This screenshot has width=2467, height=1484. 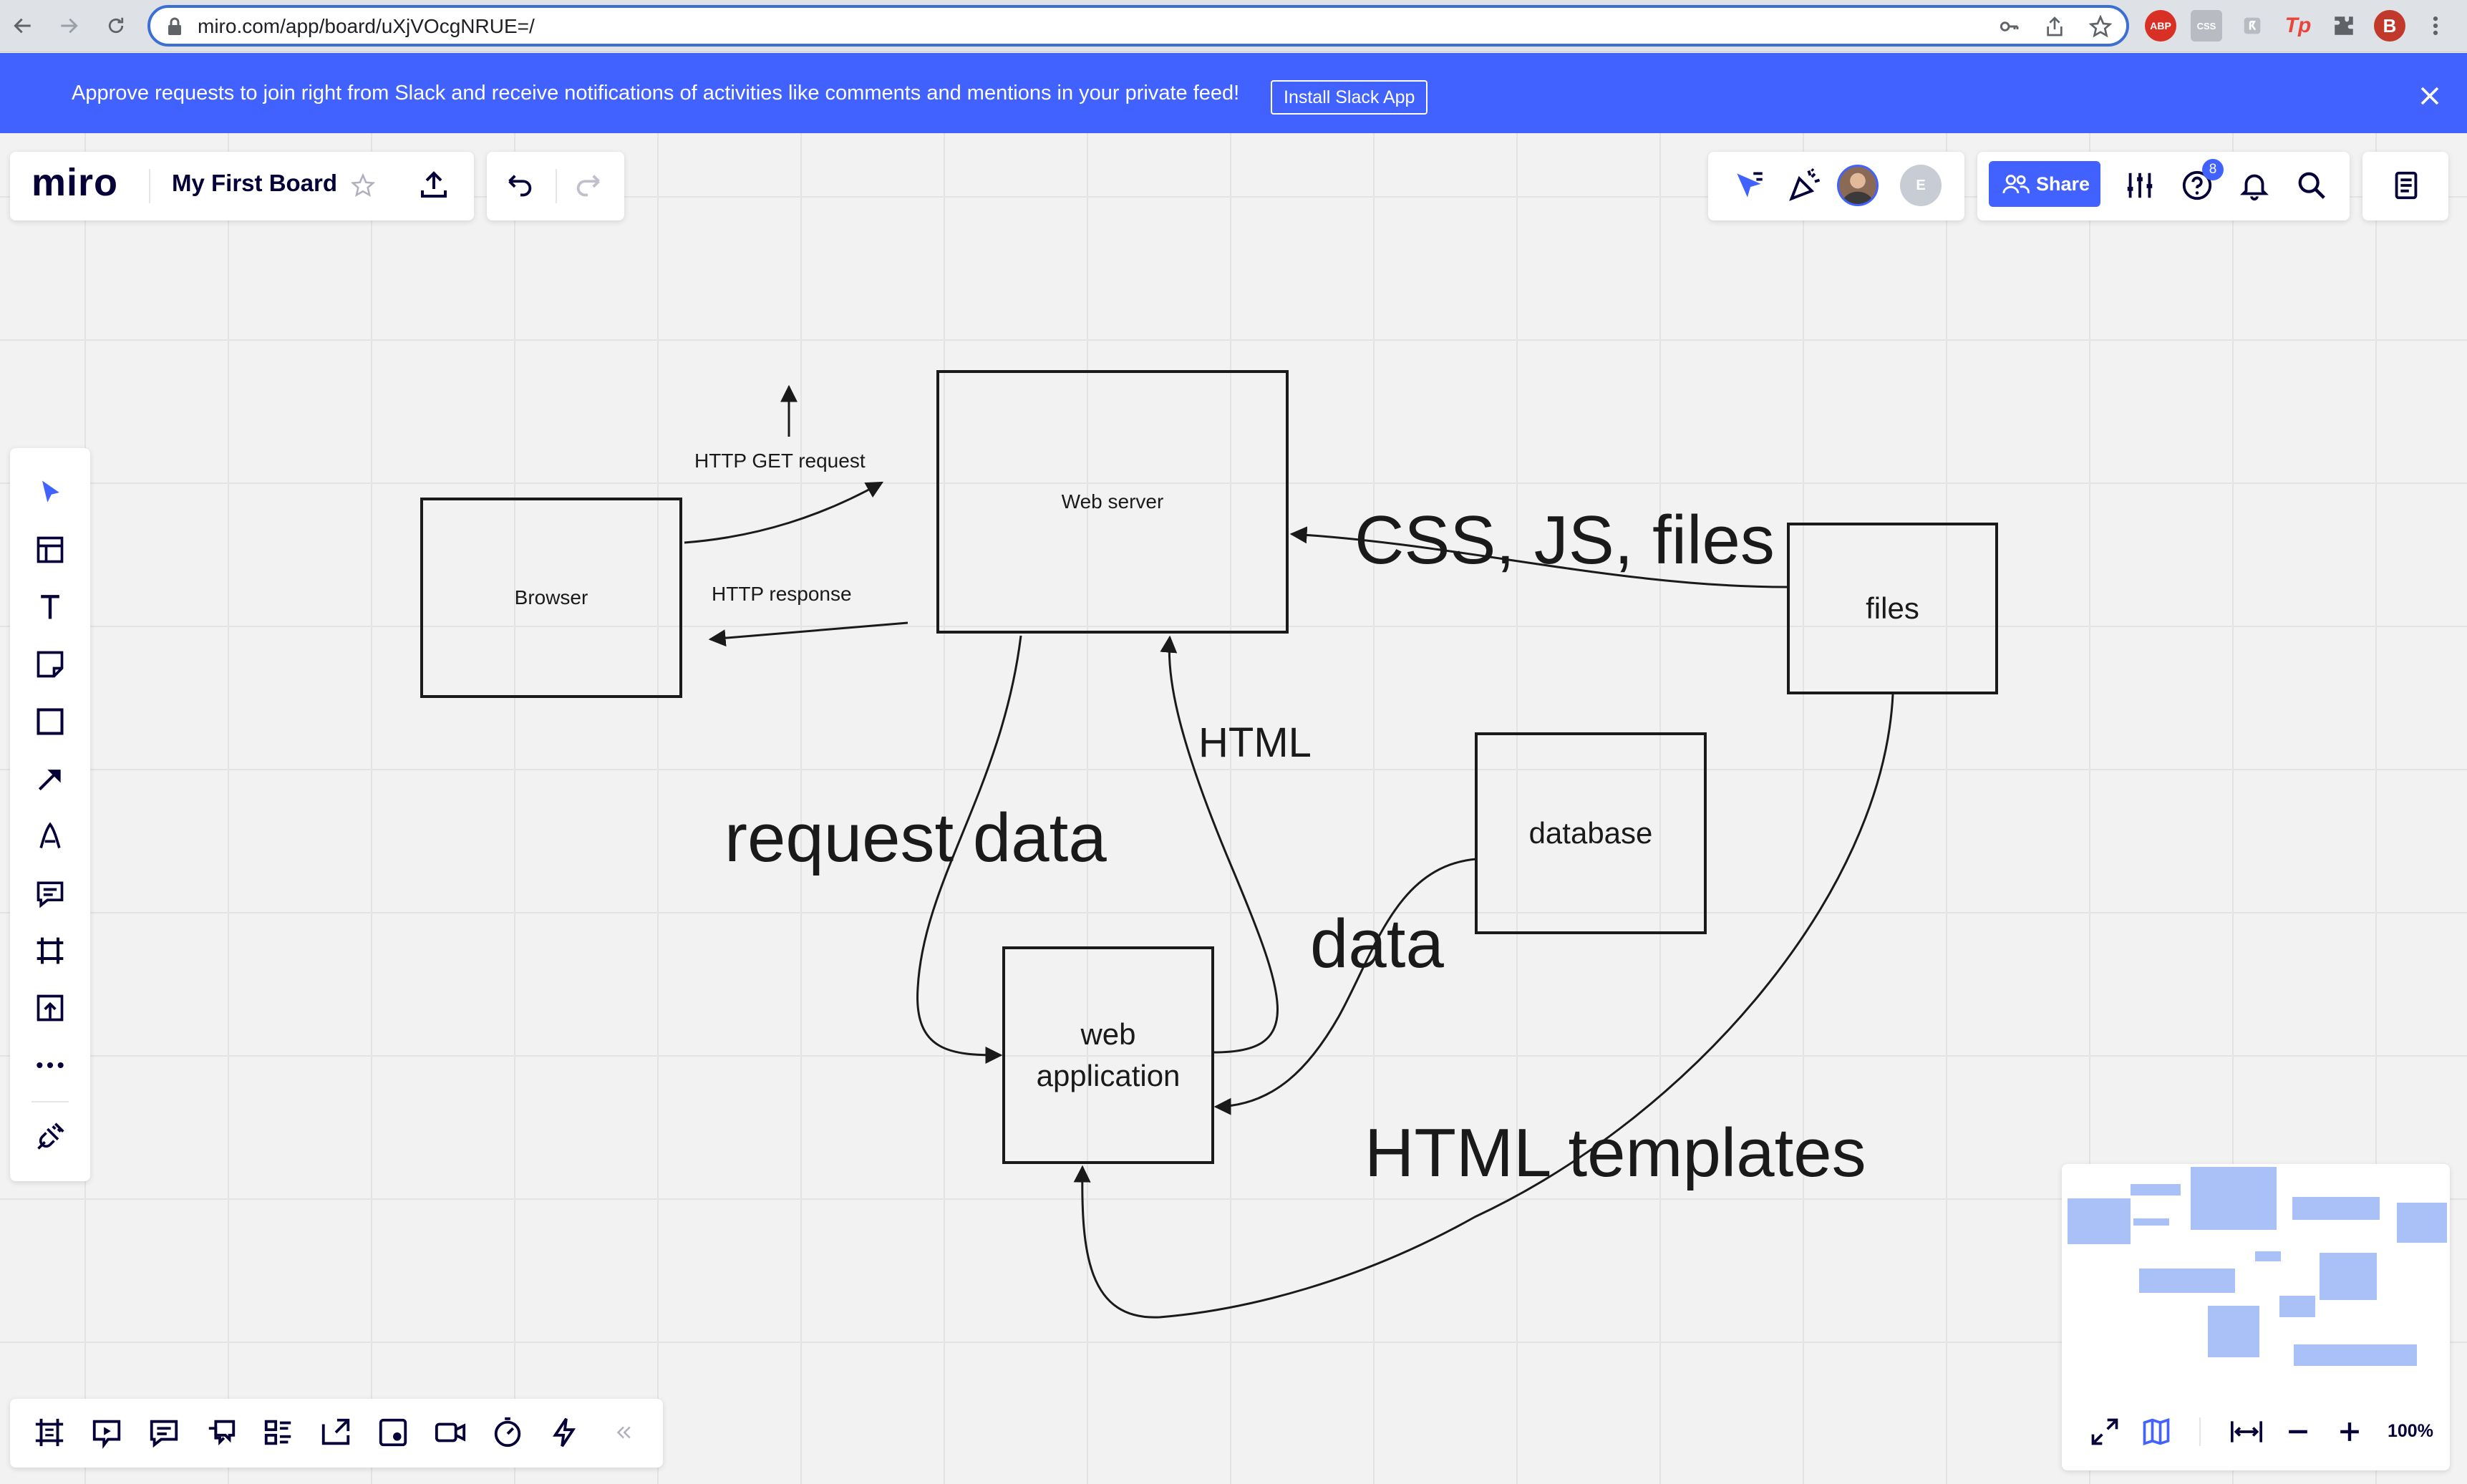 I want to click on undo-icon, so click(x=519, y=185).